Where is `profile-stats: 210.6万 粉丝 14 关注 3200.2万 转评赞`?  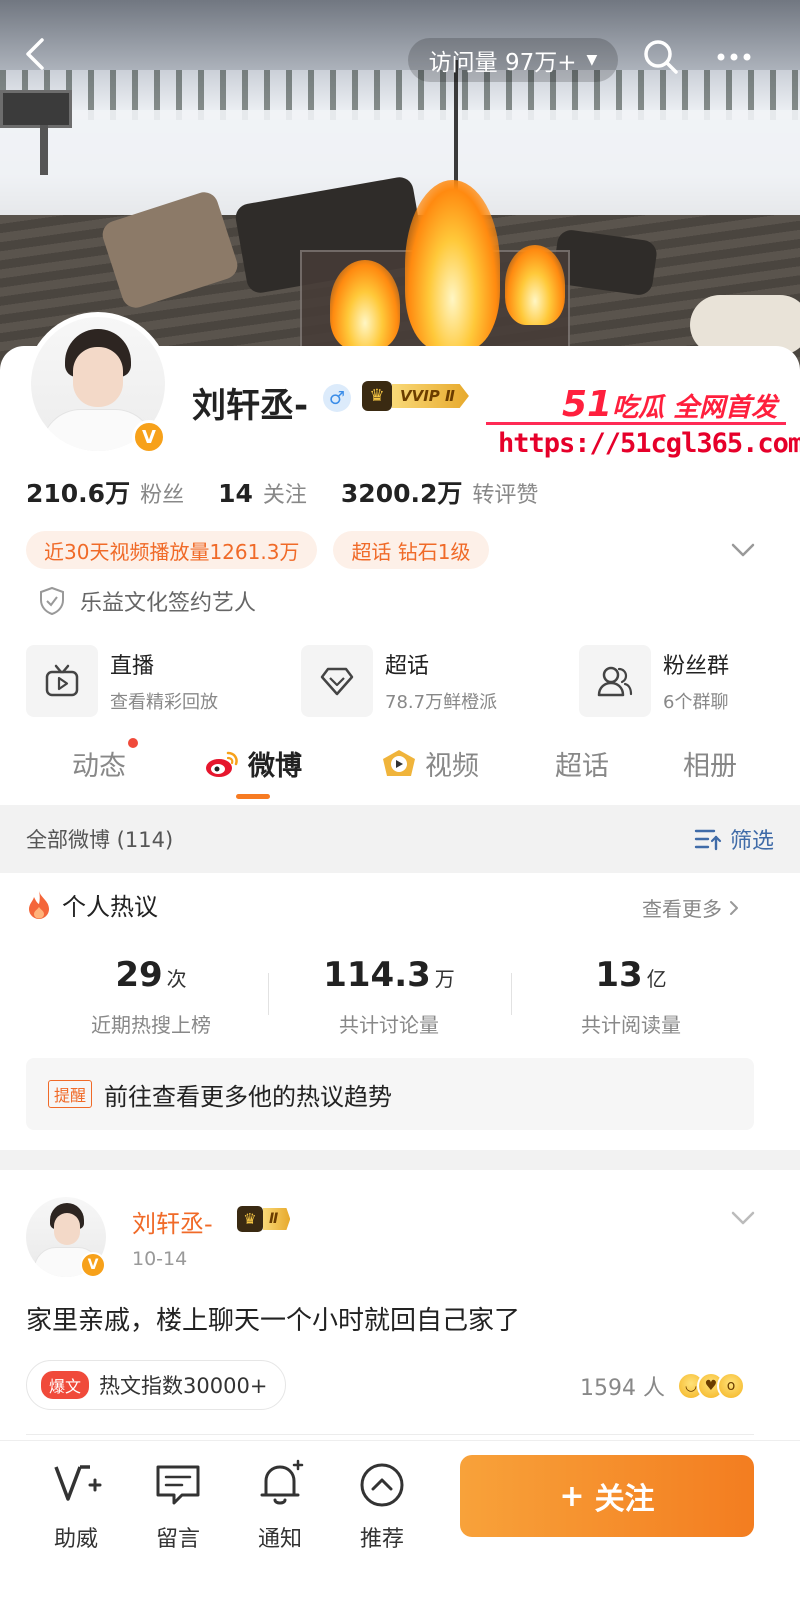 profile-stats: 210.6万 粉丝 14 关注 3200.2万 转评赞 is located at coordinates (299, 492).